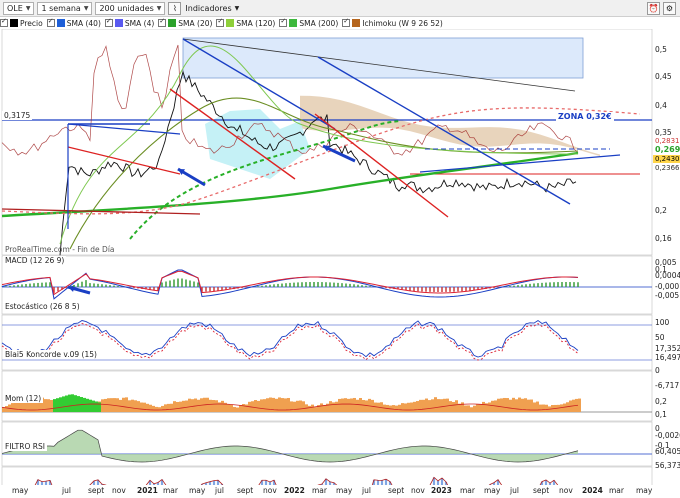 The image size is (680, 498). What do you see at coordinates (663, 76) in the screenshot?
I see `price-tick: 0,45` at bounding box center [663, 76].